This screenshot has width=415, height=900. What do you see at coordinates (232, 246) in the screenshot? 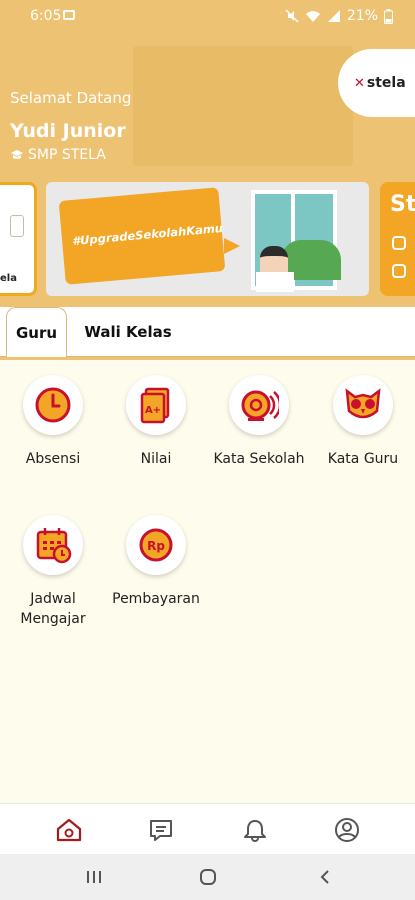
I see `speech-bubble-tail` at bounding box center [232, 246].